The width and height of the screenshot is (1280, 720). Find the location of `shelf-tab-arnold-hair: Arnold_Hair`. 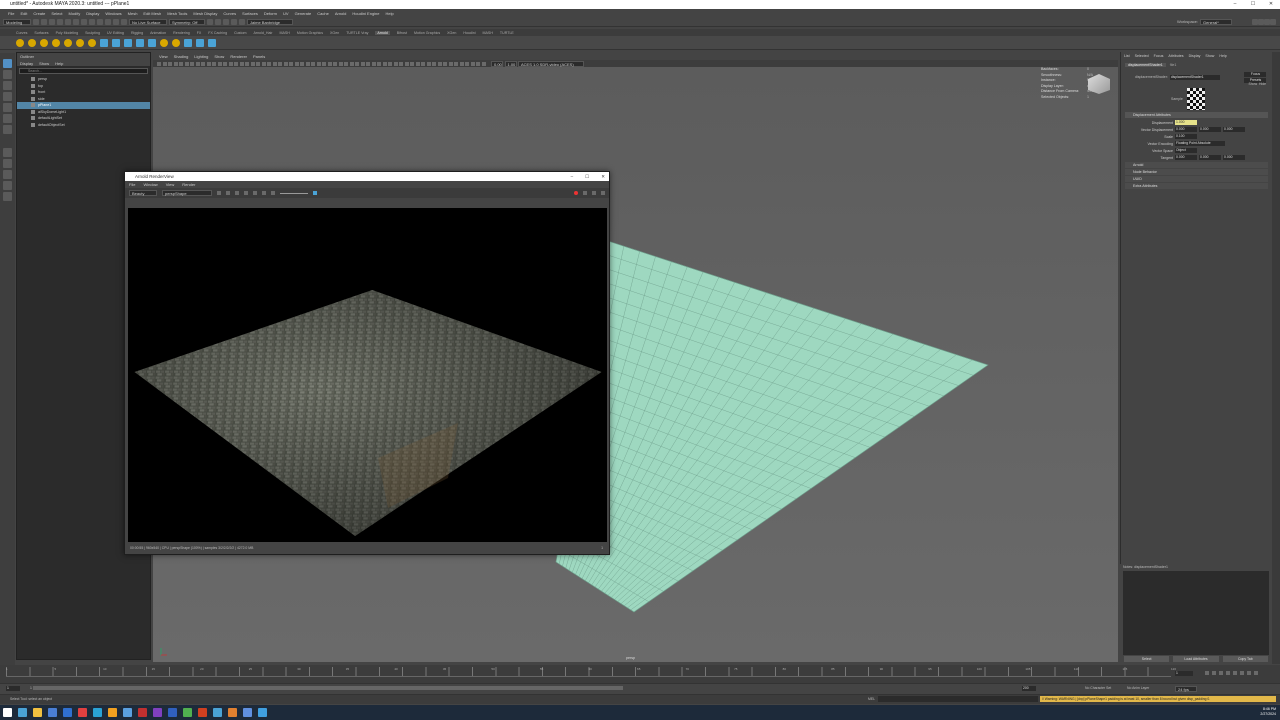

shelf-tab-arnold-hair: Arnold_Hair is located at coordinates (262, 33).